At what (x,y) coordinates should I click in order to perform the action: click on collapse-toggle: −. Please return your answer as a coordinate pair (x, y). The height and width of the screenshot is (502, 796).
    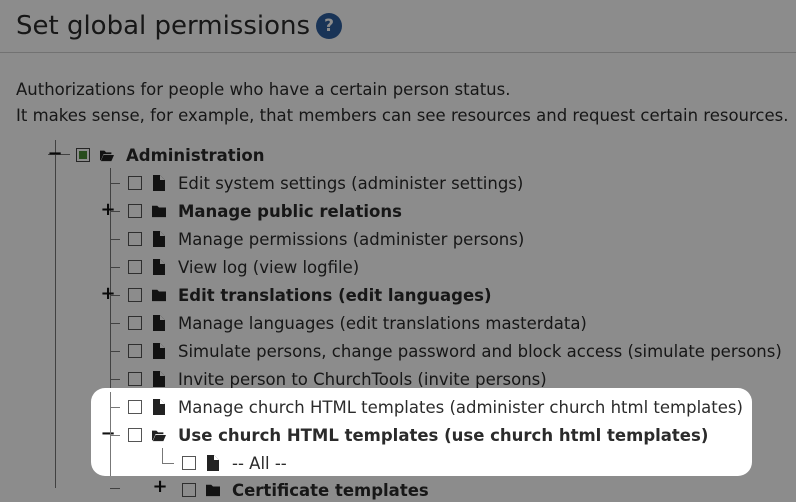
    Looking at the image, I should click on (107, 434).